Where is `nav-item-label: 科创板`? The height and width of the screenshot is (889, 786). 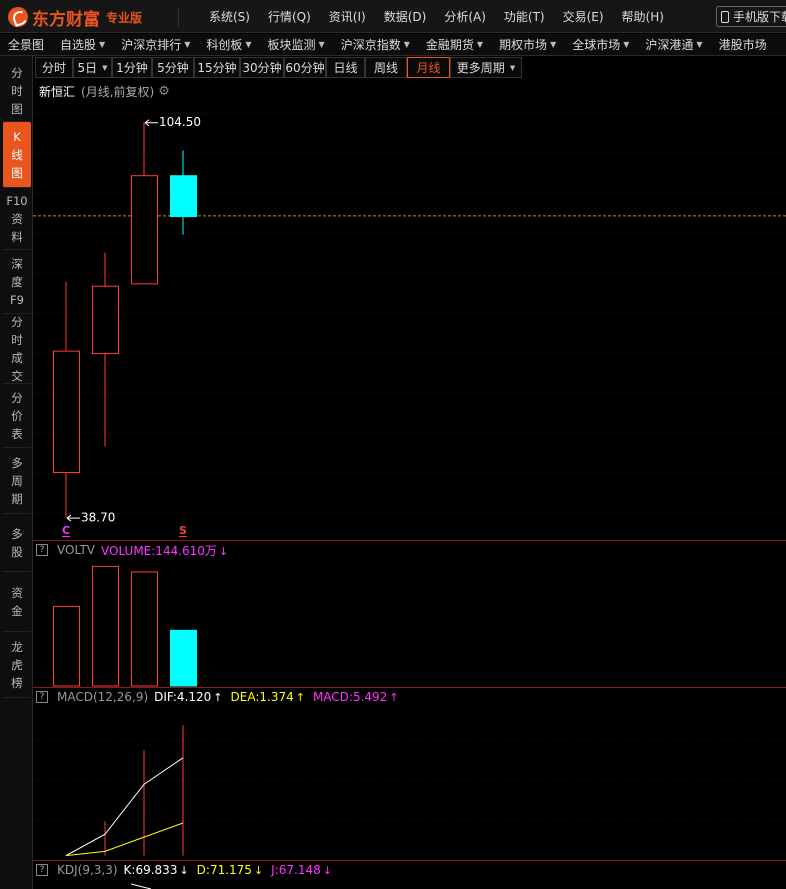
nav-item-label: 科创板 is located at coordinates (224, 45).